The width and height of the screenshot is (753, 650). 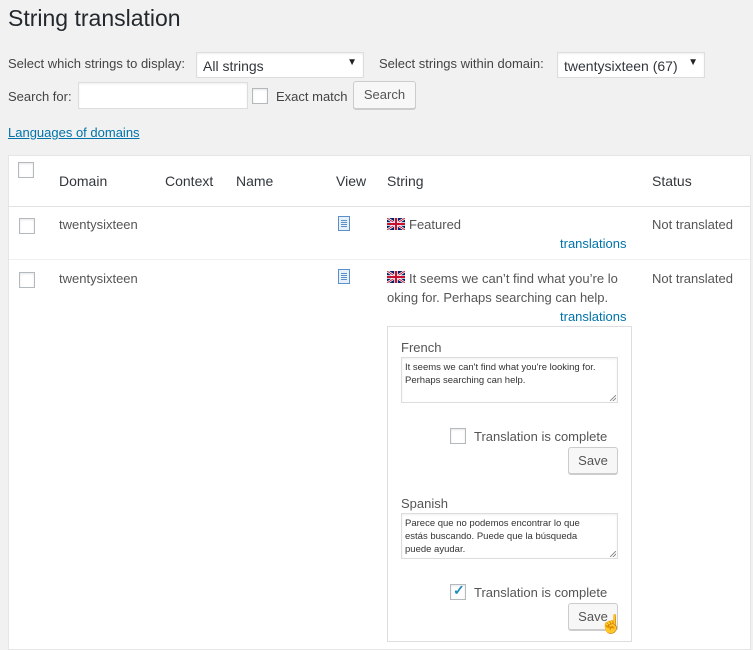 What do you see at coordinates (435, 549) in the screenshot?
I see `spanish-text-line3: puede ayudar.` at bounding box center [435, 549].